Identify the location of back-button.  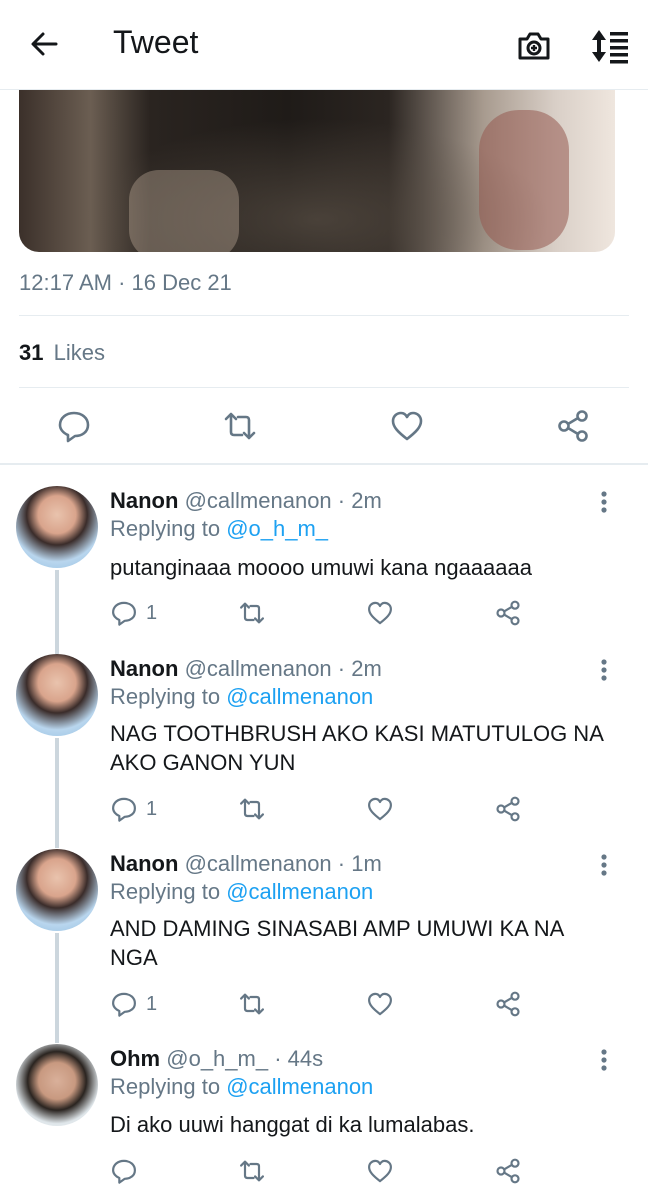
(44, 44).